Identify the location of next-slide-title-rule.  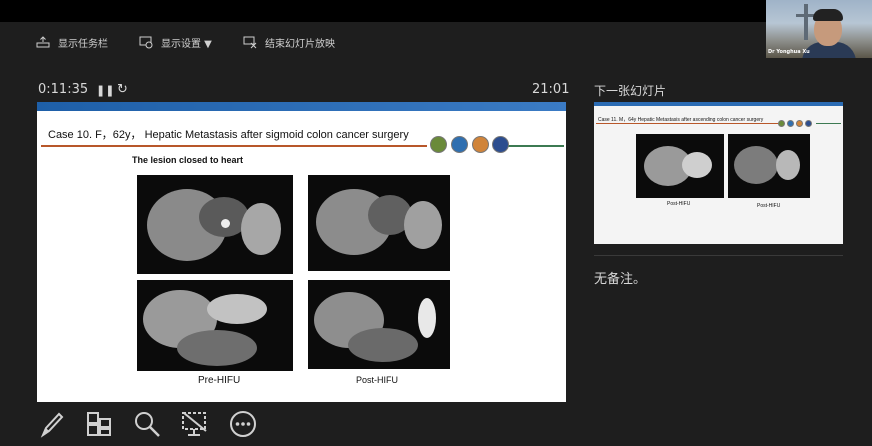
(687, 123).